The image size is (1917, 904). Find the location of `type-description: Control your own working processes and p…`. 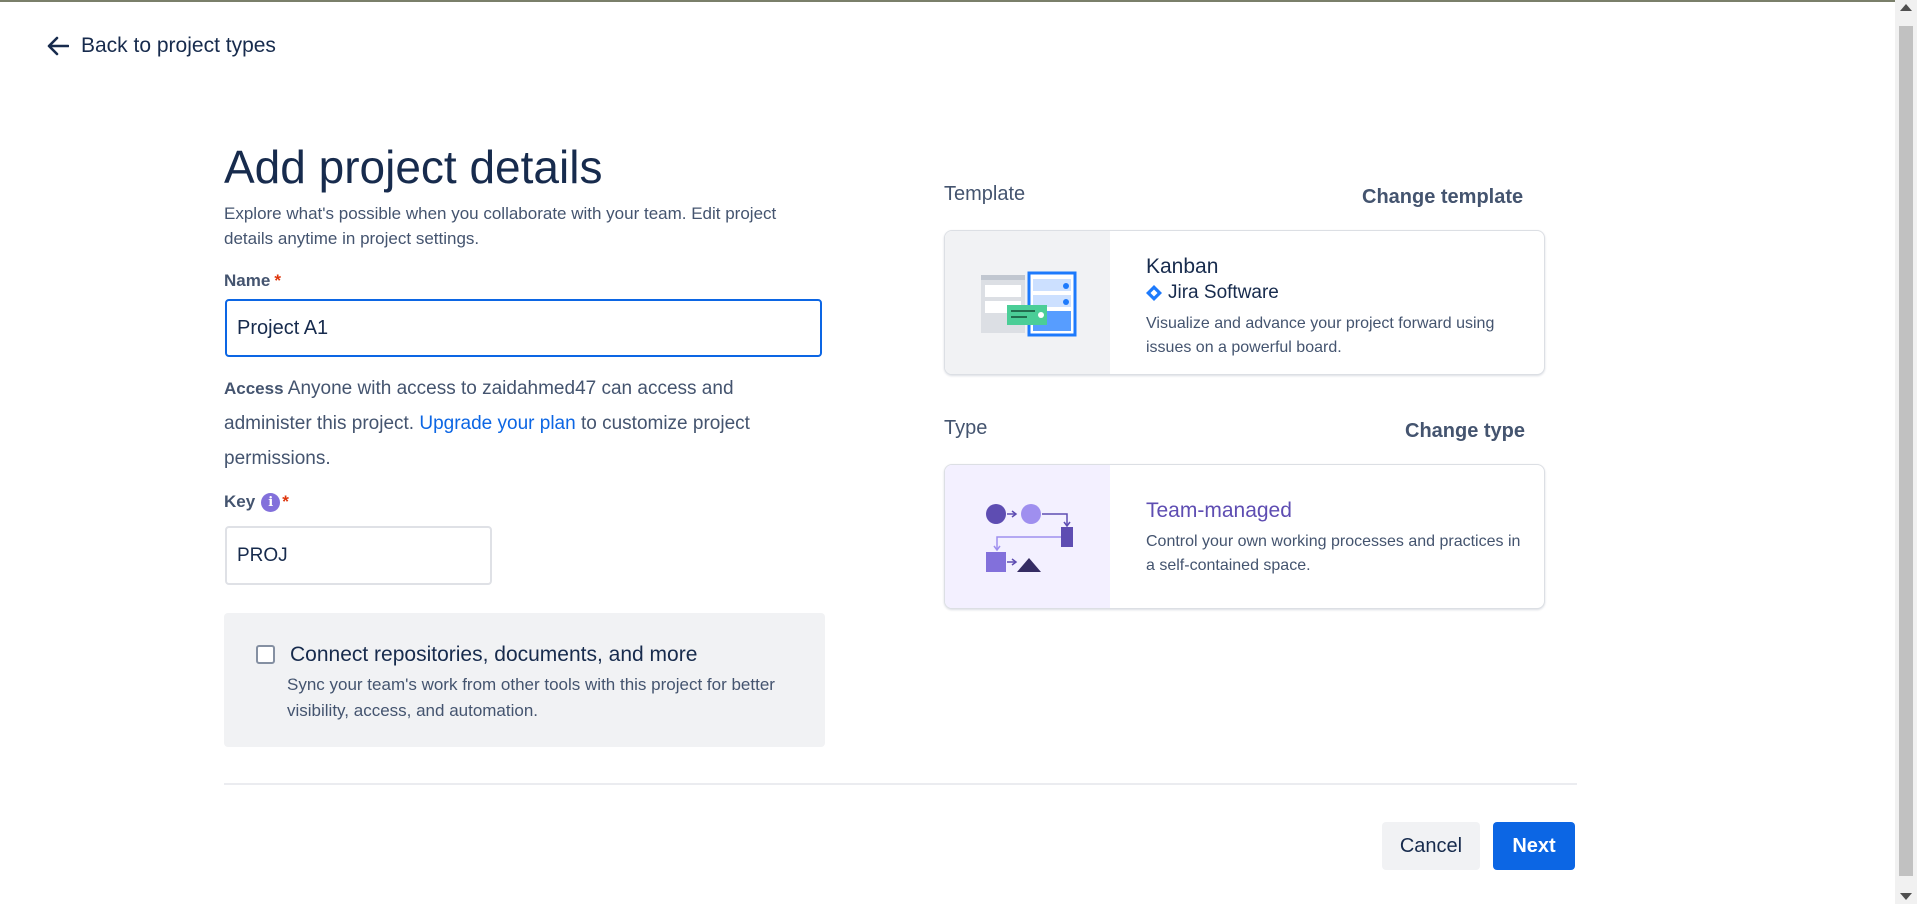

type-description: Control your own working processes and p… is located at coordinates (1333, 553).